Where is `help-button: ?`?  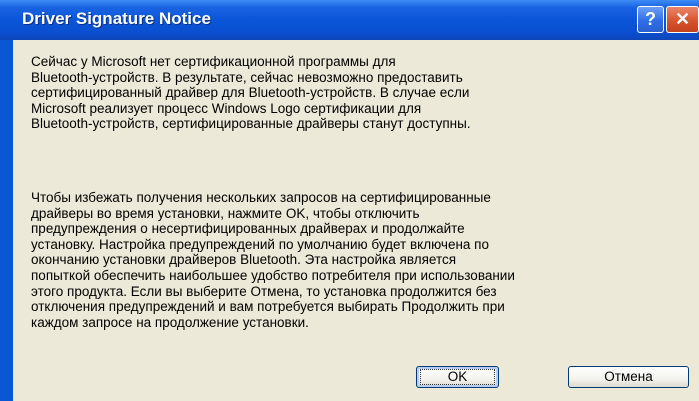 help-button: ? is located at coordinates (650, 19).